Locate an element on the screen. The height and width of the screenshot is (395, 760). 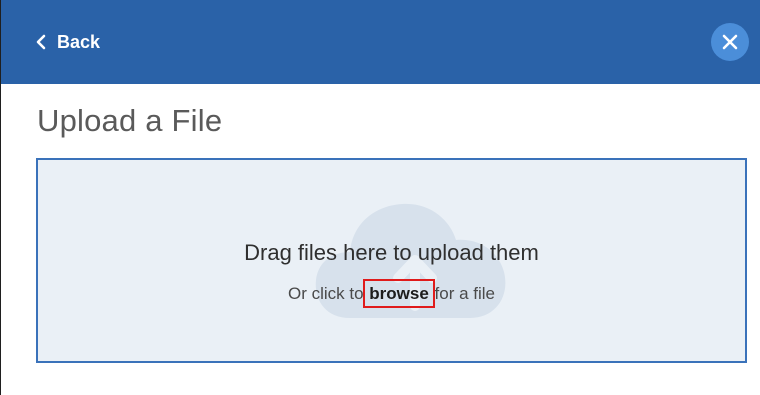
back-button: Back is located at coordinates (66, 42).